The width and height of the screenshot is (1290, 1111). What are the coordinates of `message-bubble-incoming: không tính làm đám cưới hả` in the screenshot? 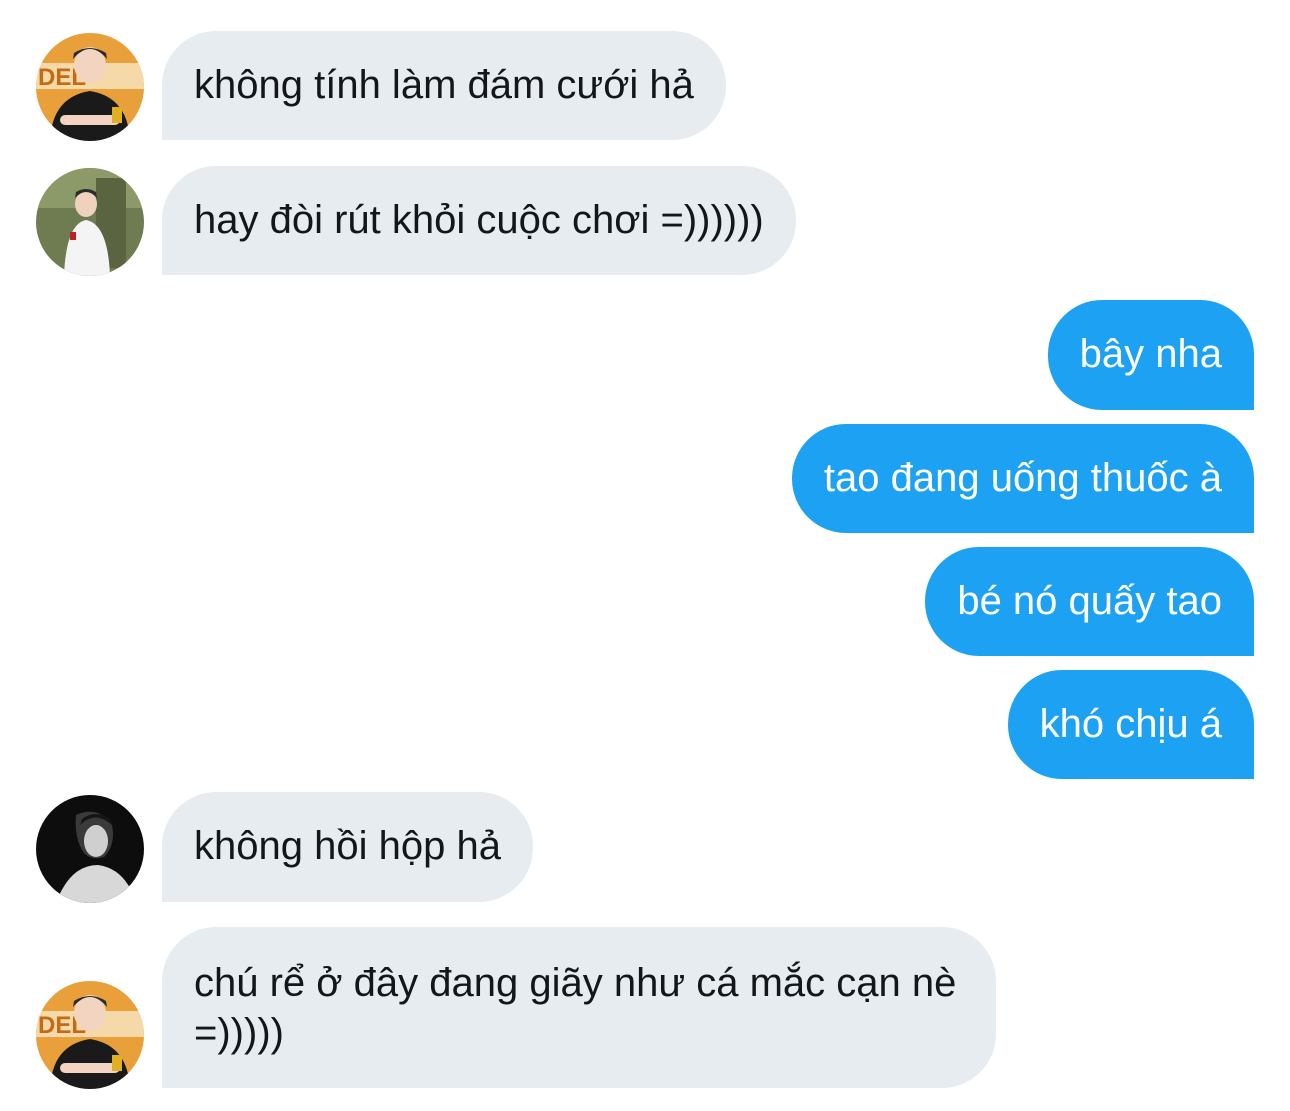 It's located at (444, 85).